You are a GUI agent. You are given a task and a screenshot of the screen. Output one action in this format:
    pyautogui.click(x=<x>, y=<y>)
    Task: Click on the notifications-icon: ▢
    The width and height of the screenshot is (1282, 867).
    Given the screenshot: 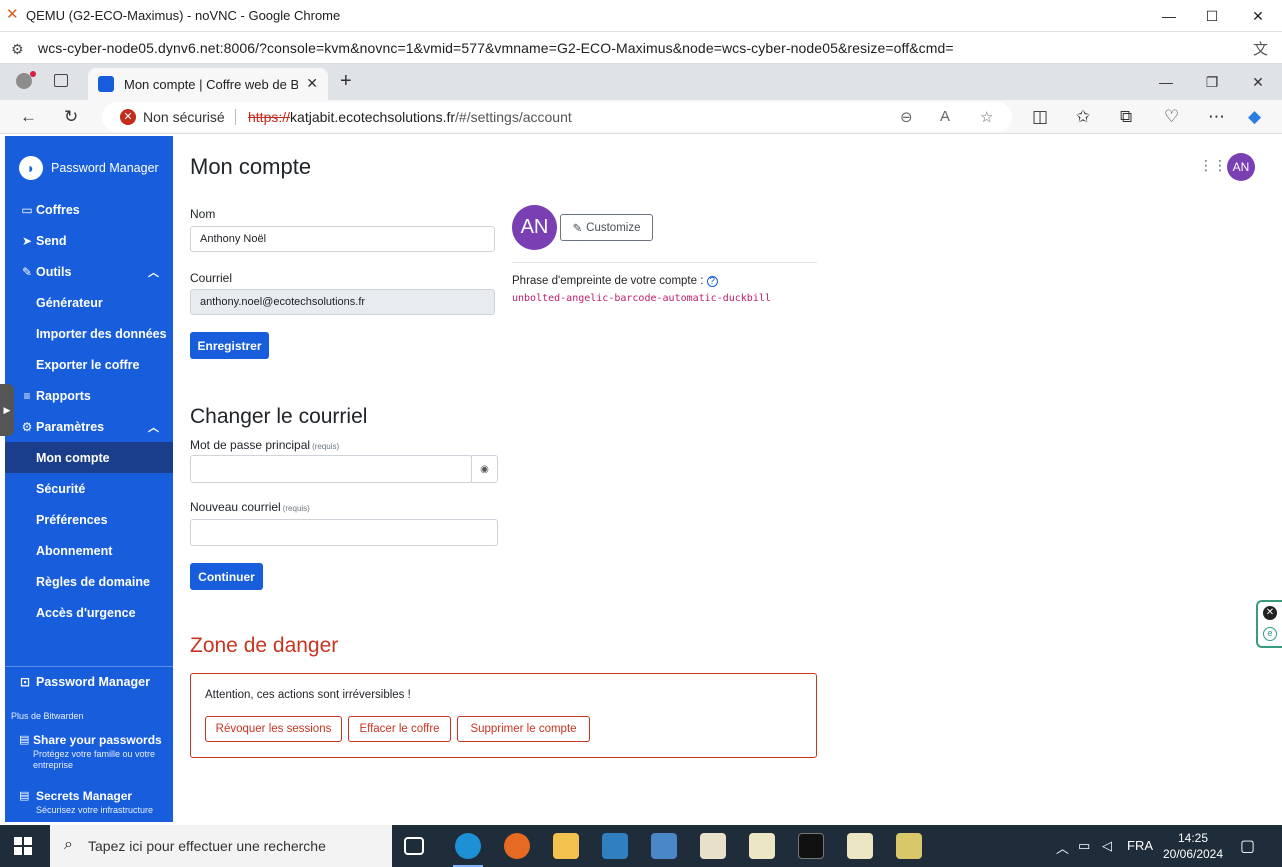 What is the action you would take?
    pyautogui.click(x=1247, y=846)
    